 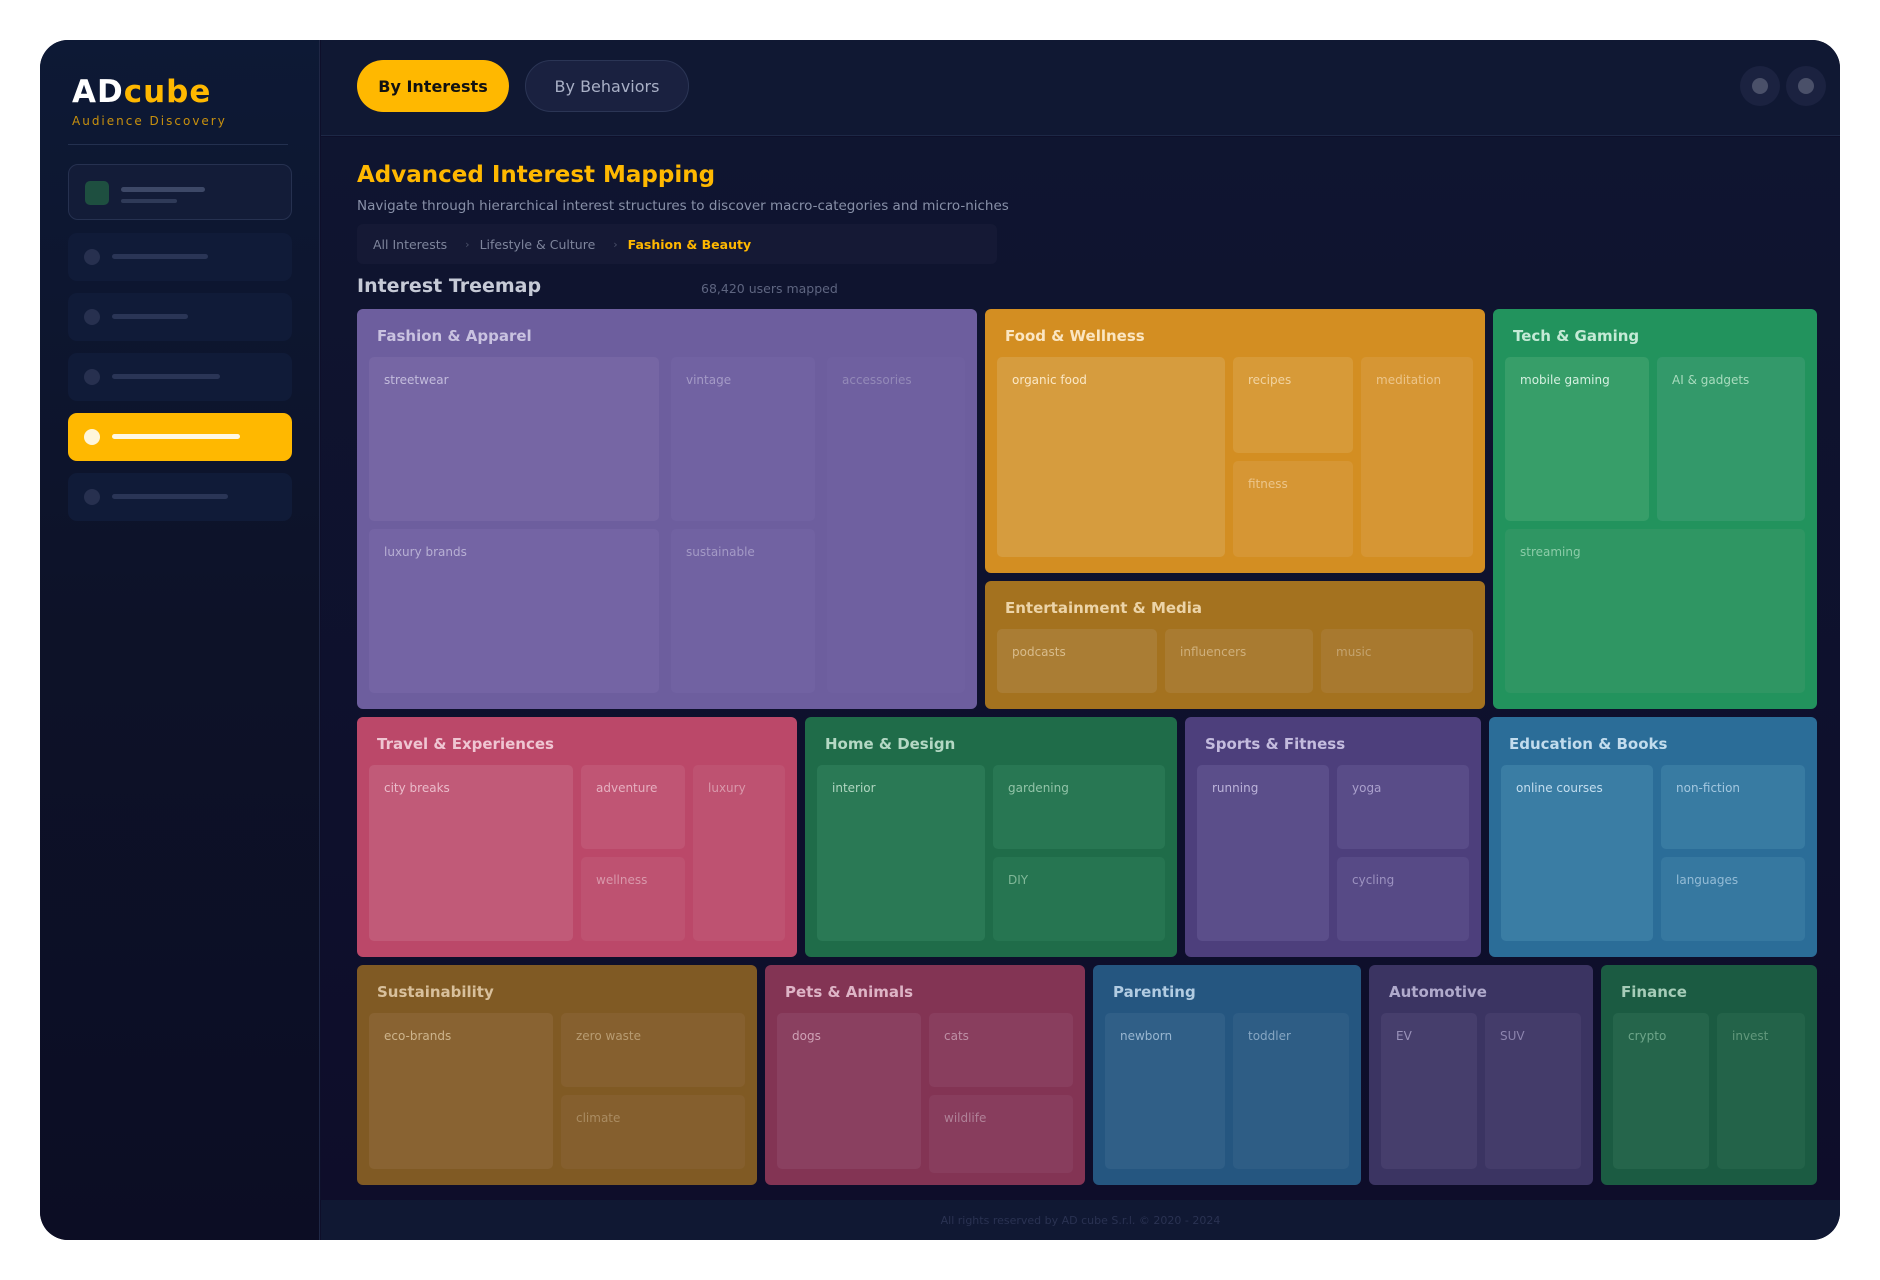 What do you see at coordinates (633, 899) in the screenshot?
I see `subcategory-tile: wellness` at bounding box center [633, 899].